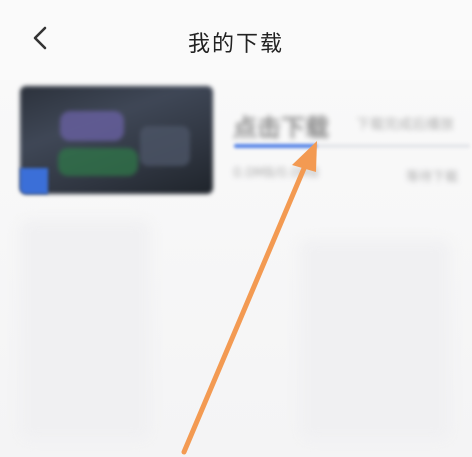 This screenshot has width=472, height=457. I want to click on download-status: 等待下载, so click(432, 177).